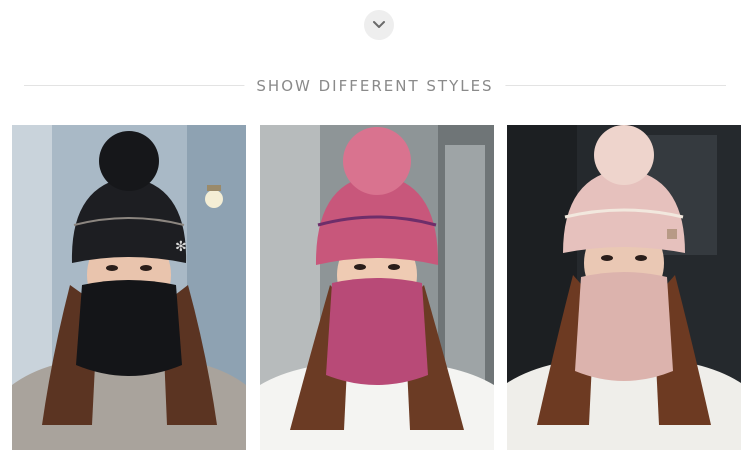  I want to click on section-header: SHOW DIFFERENT STYLES, so click(375, 86).